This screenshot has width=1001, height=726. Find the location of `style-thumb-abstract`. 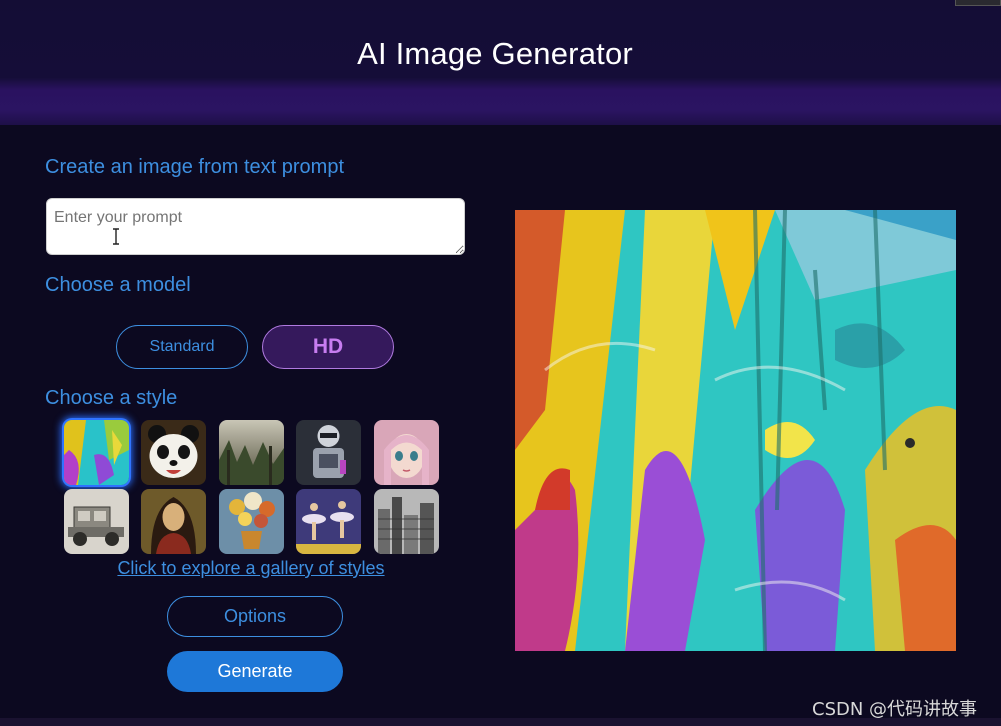

style-thumb-abstract is located at coordinates (96, 452).